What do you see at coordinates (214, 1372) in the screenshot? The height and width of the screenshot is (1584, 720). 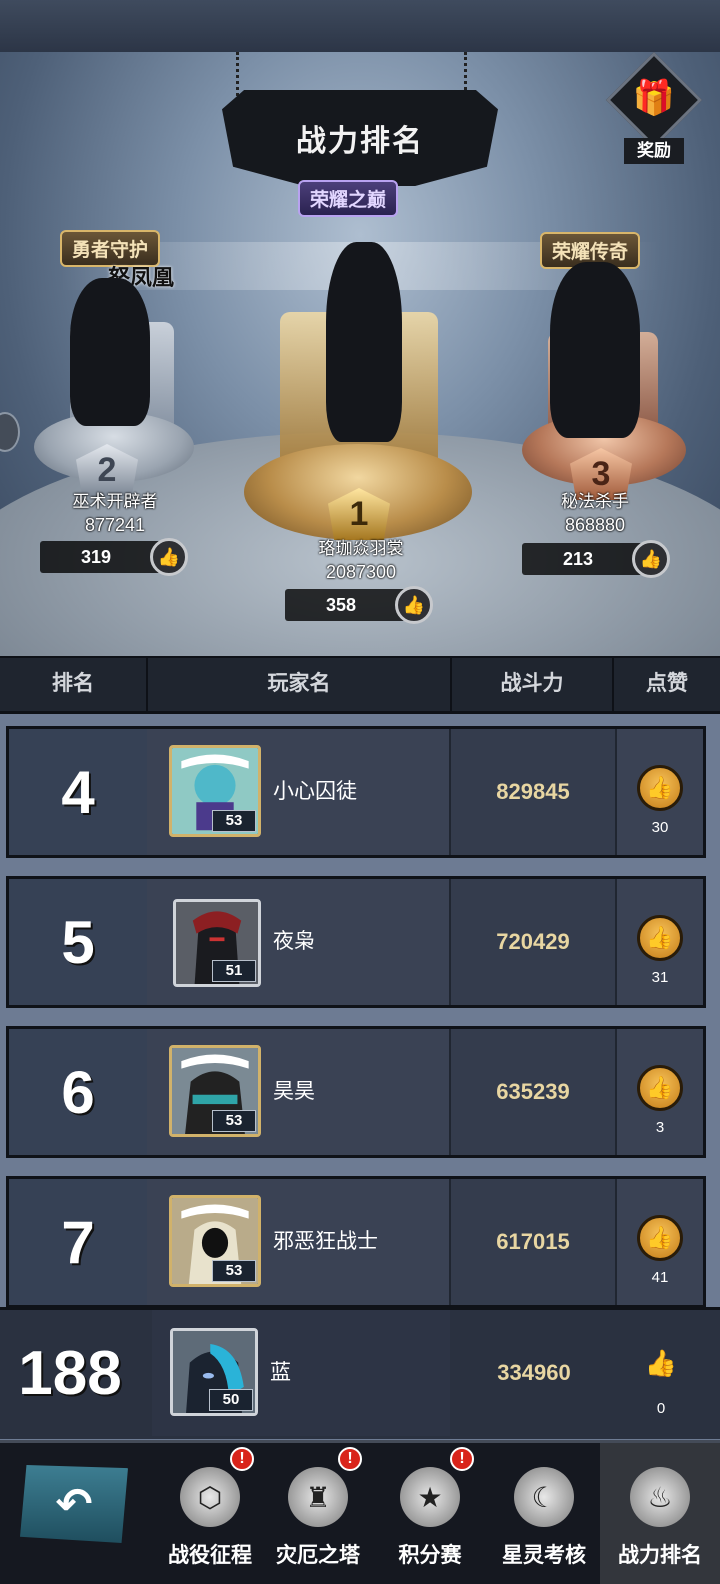 I see `avatar: 50` at bounding box center [214, 1372].